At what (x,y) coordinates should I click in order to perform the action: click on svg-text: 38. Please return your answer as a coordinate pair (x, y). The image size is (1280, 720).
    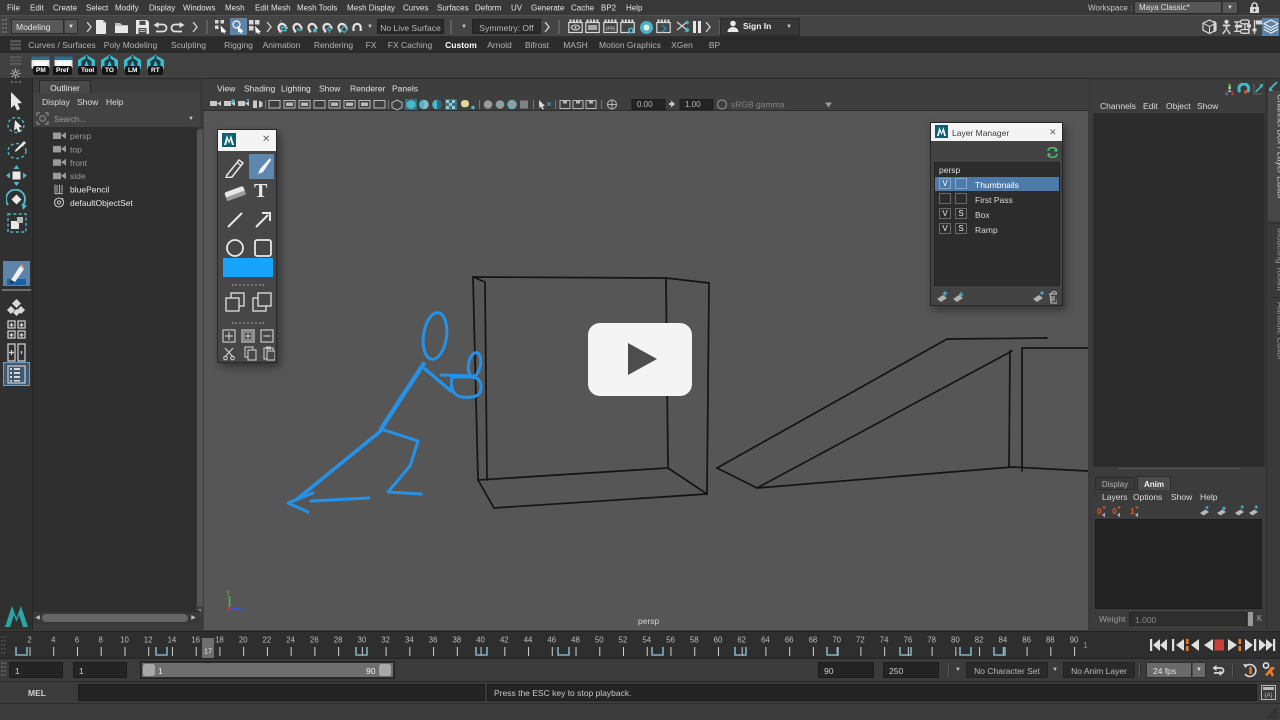
    Looking at the image, I should click on (456, 640).